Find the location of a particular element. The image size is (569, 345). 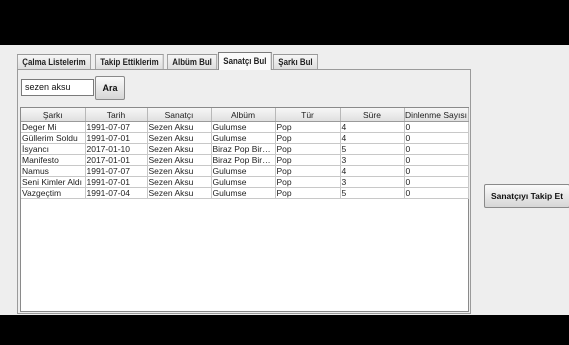

table-cell: Namus is located at coordinates (53, 171).